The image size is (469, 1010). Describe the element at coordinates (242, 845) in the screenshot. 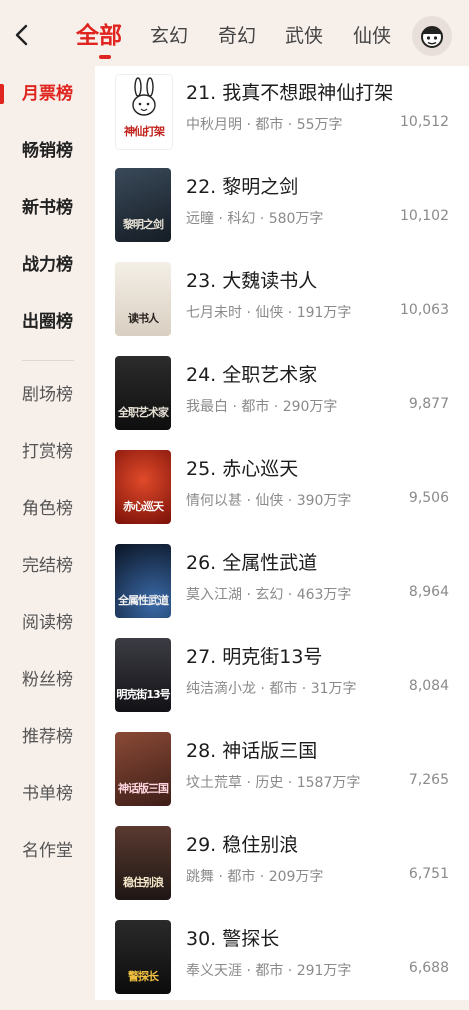

I see `book-title: 29. 稳住别浪` at that location.